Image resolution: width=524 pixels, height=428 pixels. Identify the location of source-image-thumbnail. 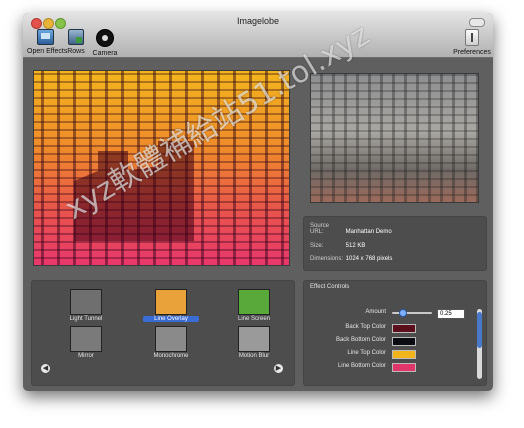
(394, 138).